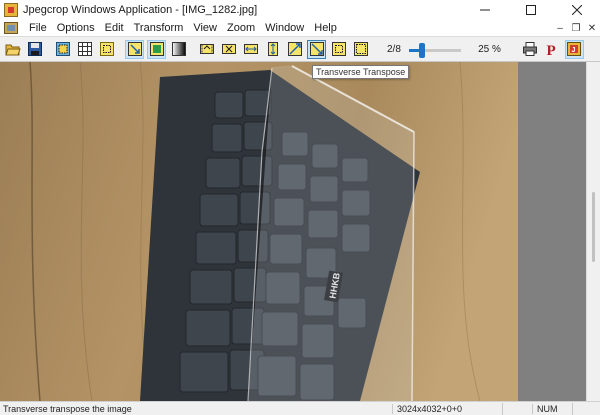 This screenshot has height=415, width=600. I want to click on transpose-icon, so click(294, 49).